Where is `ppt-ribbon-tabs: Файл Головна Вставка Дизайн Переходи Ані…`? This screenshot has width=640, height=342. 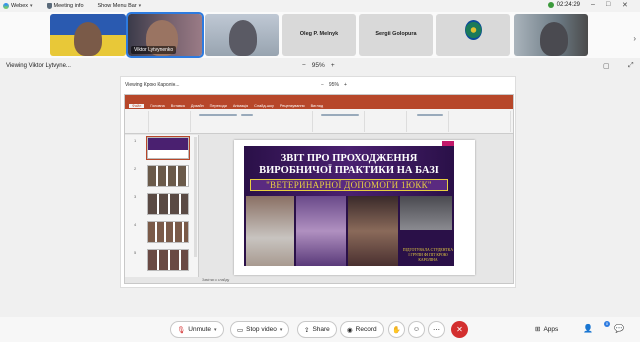
ppt-ribbon-tabs: Файл Головна Вставка Дизайн Переходи Ані… is located at coordinates (319, 105).